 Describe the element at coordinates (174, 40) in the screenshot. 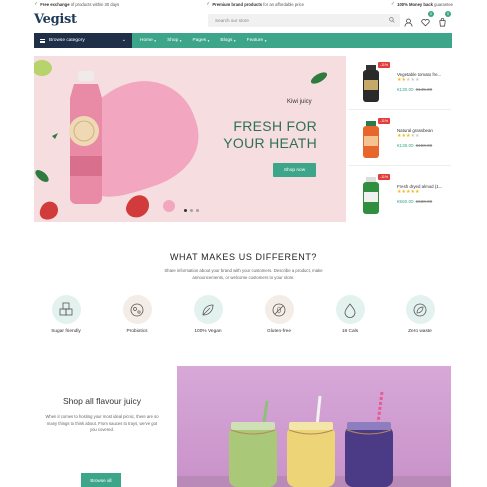

I see `nav-item-shop: Shop ▾` at that location.